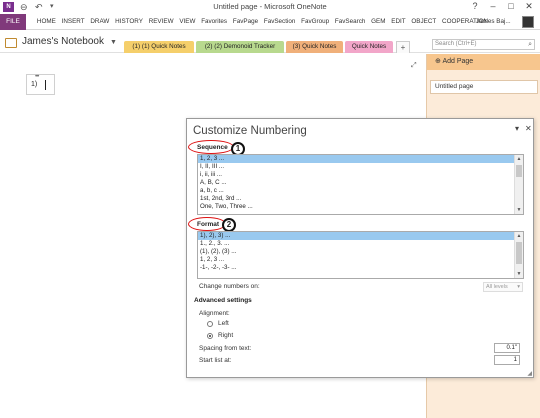  I want to click on start-list-input: 1, so click(507, 360).